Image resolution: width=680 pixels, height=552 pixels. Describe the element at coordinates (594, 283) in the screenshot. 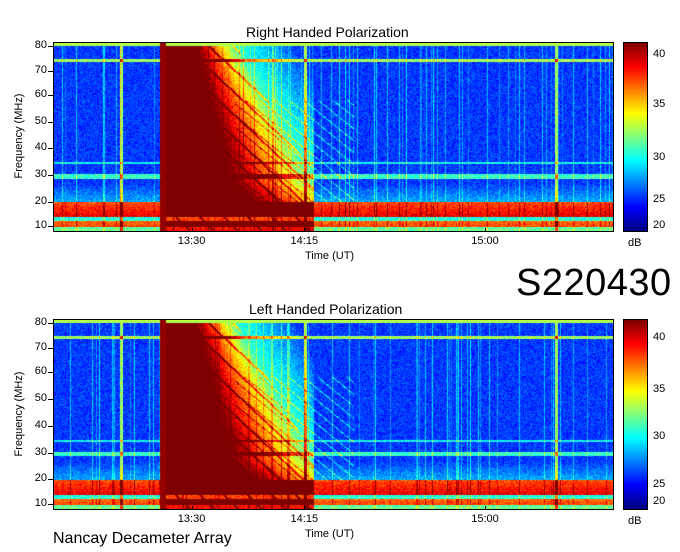

I see `event-id: S220430` at that location.